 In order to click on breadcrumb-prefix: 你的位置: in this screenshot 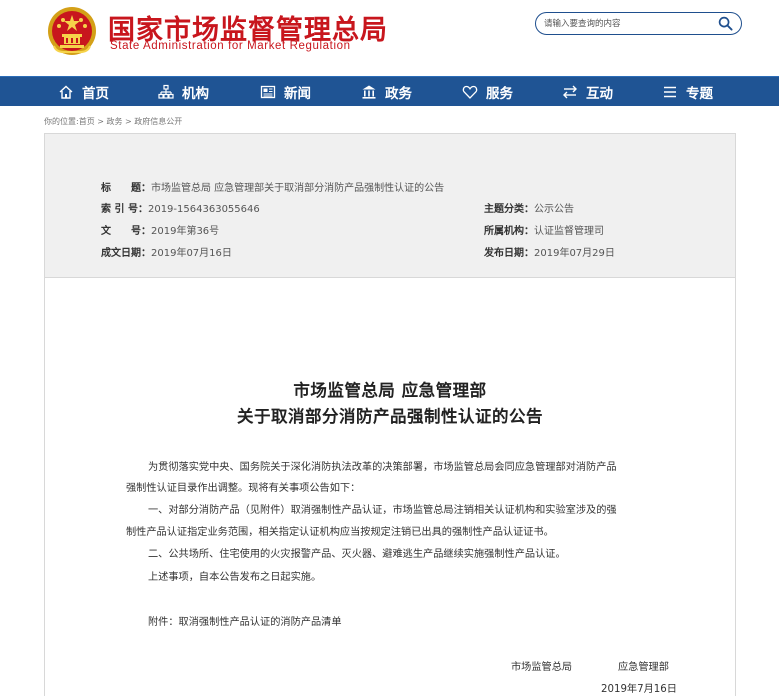, I will do `click(61, 121)`.